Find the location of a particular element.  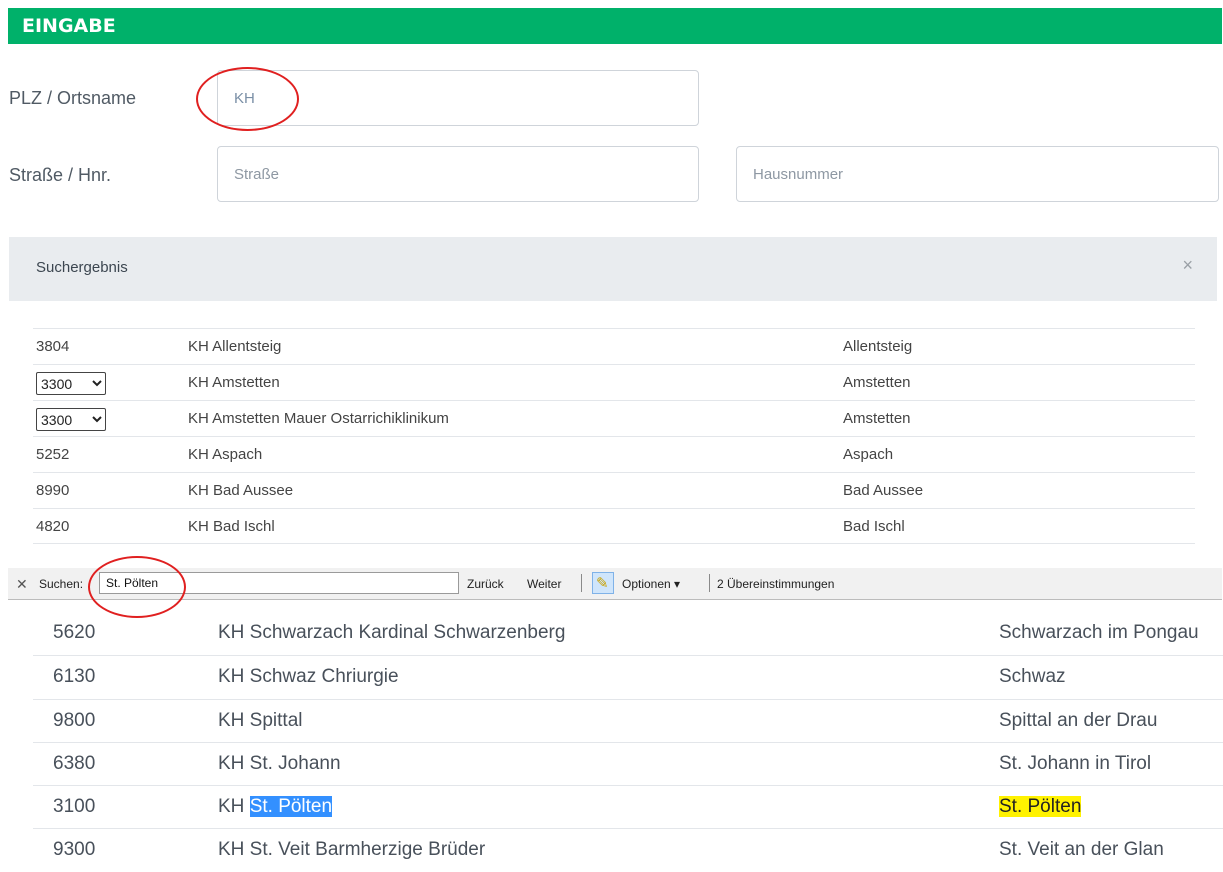

name-cell: KH St. Johann is located at coordinates (279, 763).